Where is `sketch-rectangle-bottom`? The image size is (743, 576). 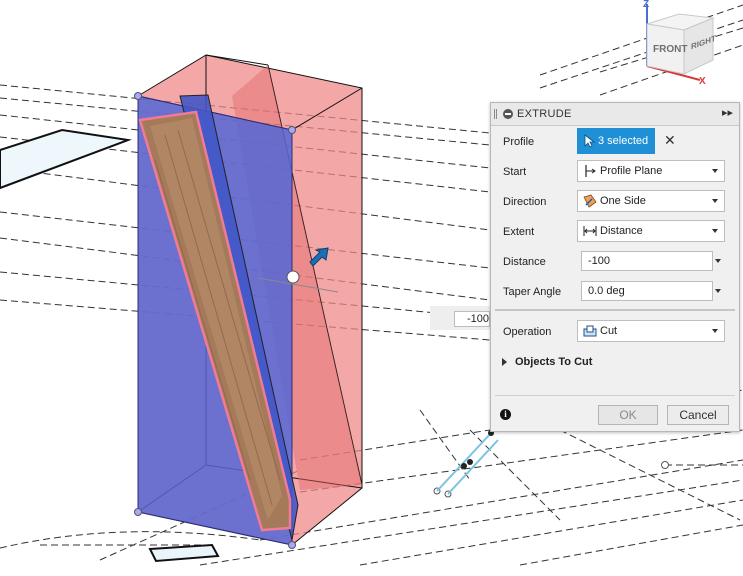
sketch-rectangle-bottom is located at coordinates (184, 553).